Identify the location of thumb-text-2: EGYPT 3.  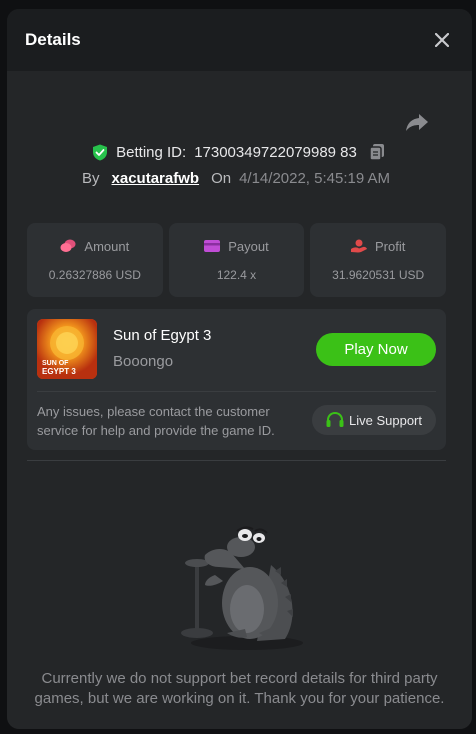
(59, 371).